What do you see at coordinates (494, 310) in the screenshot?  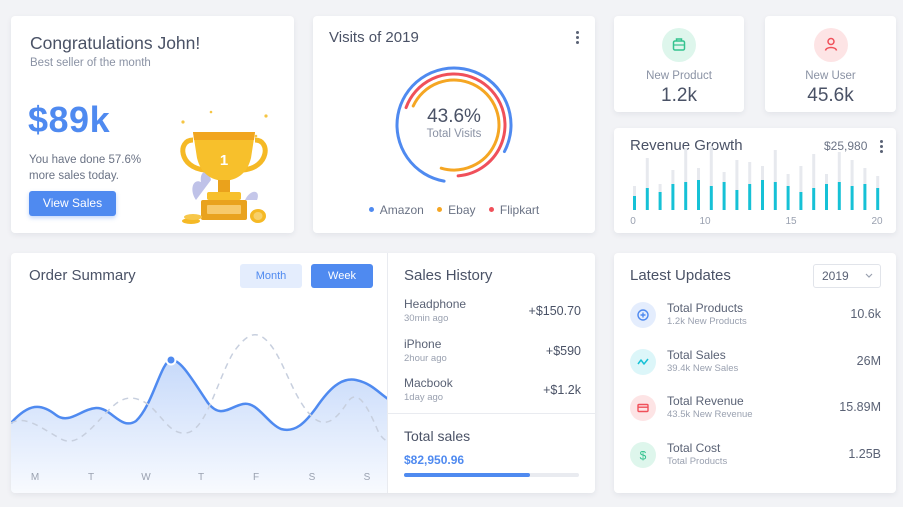 I see `sales-history-item: Headphone 30min ago +$150.70` at bounding box center [494, 310].